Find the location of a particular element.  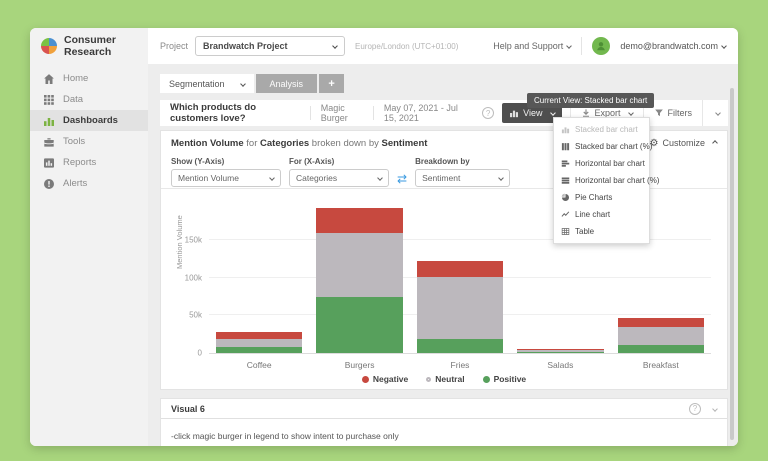

bar-fries is located at coordinates (460, 307).